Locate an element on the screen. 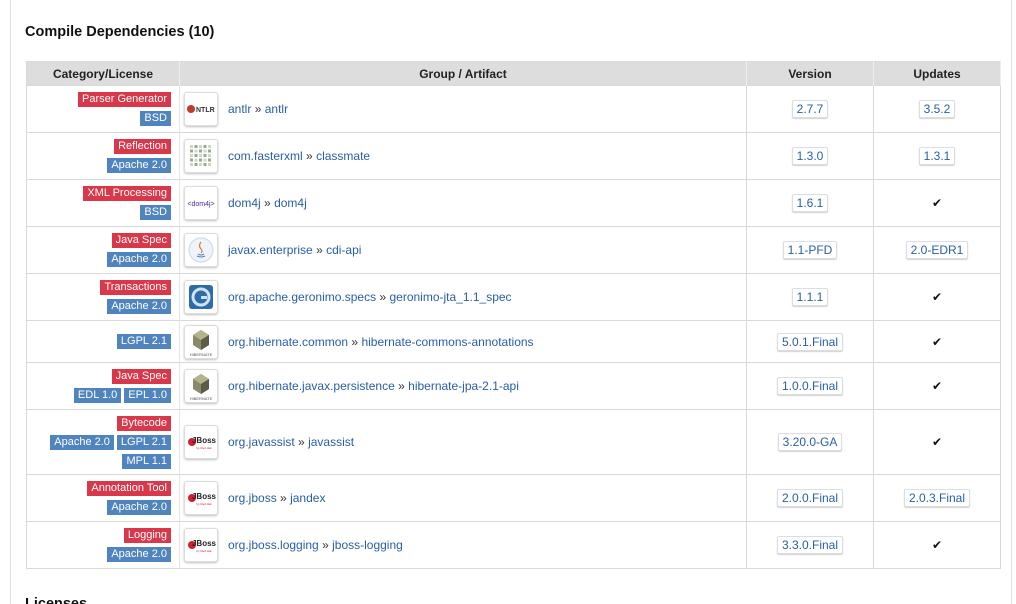 The image size is (1016, 604). artifact-link: hibernate-jpa-2.1-api is located at coordinates (463, 386).